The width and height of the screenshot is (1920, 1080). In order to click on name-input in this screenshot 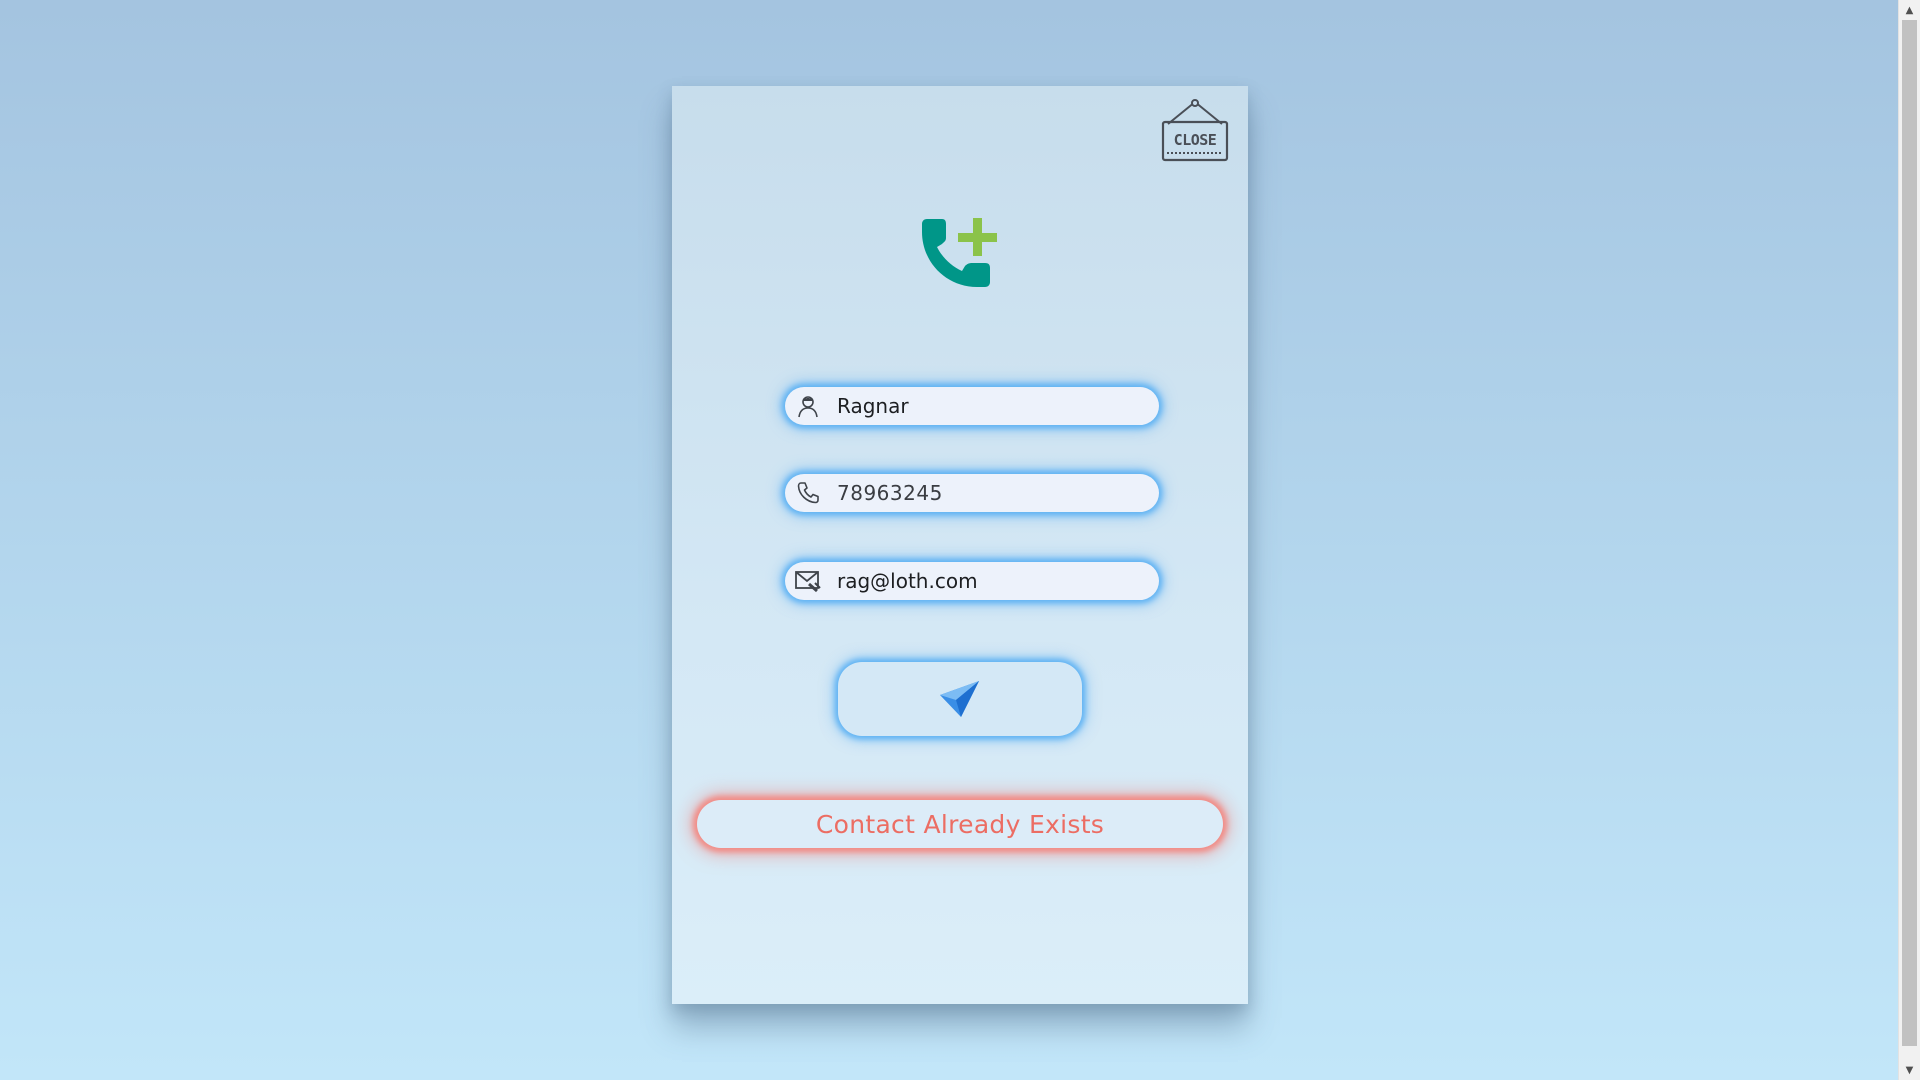, I will do `click(987, 406)`.